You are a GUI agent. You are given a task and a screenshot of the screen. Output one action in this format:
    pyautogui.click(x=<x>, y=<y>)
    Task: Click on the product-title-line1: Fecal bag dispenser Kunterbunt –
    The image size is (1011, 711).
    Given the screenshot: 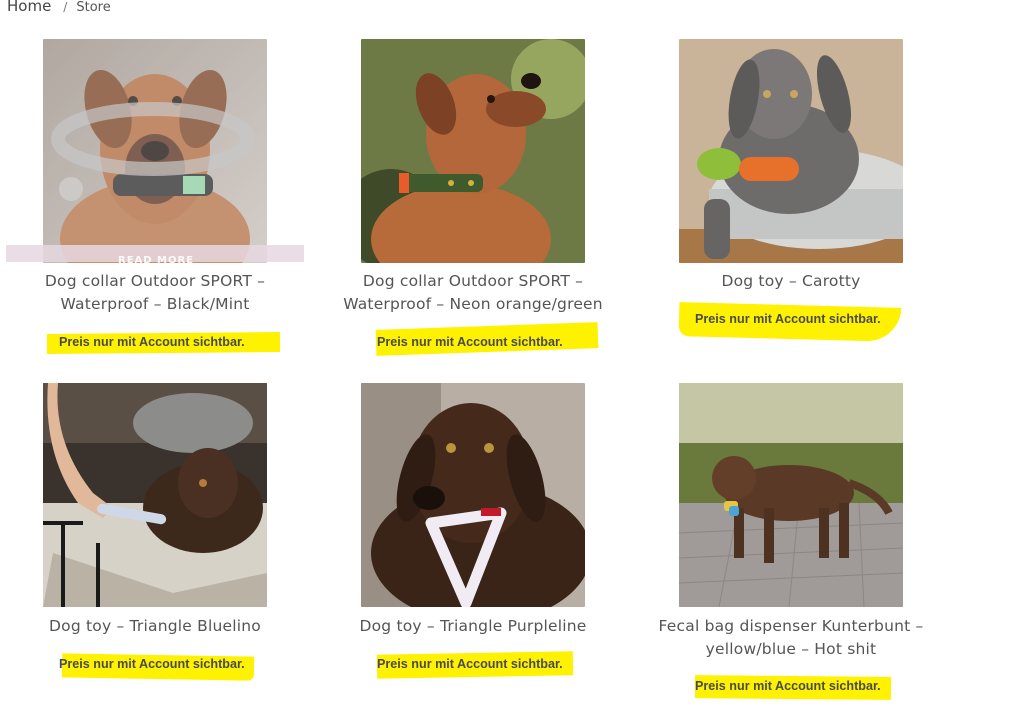 What is the action you would take?
    pyautogui.click(x=791, y=626)
    